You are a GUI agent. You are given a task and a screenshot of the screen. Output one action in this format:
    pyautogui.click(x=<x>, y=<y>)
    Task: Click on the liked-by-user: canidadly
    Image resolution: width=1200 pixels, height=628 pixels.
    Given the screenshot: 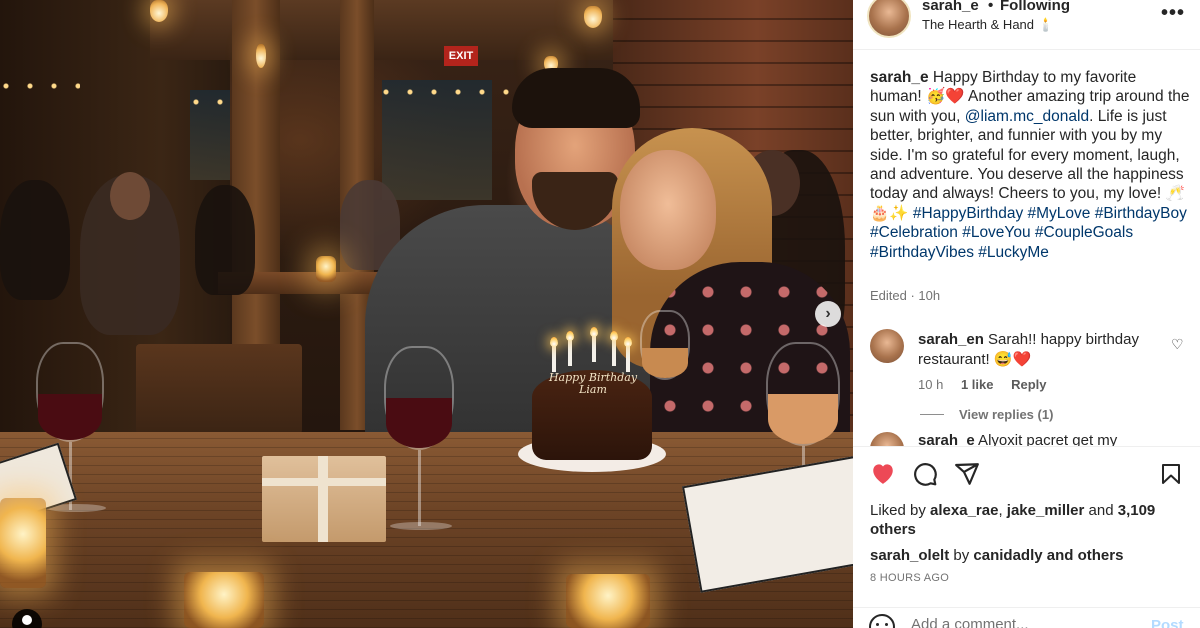 What is the action you would take?
    pyautogui.click(x=1007, y=555)
    